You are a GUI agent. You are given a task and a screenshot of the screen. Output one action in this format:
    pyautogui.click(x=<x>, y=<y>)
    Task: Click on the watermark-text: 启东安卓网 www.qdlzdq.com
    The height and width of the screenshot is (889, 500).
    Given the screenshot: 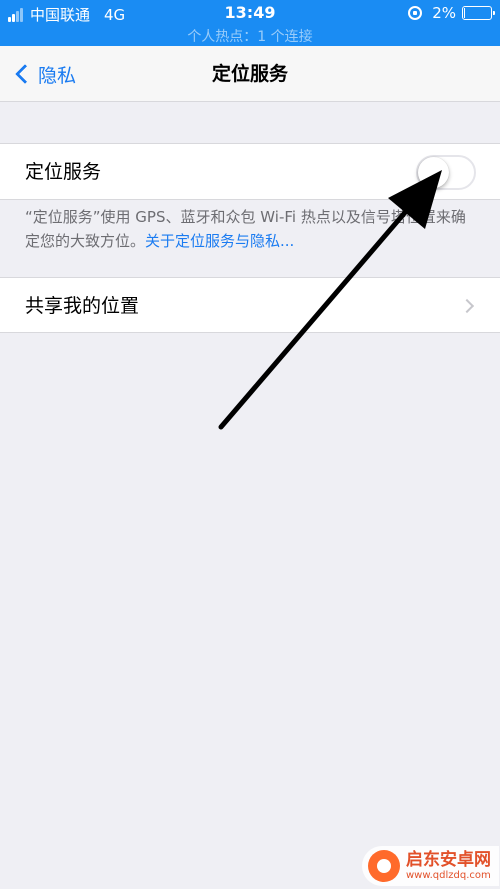 What is the action you would take?
    pyautogui.click(x=448, y=866)
    